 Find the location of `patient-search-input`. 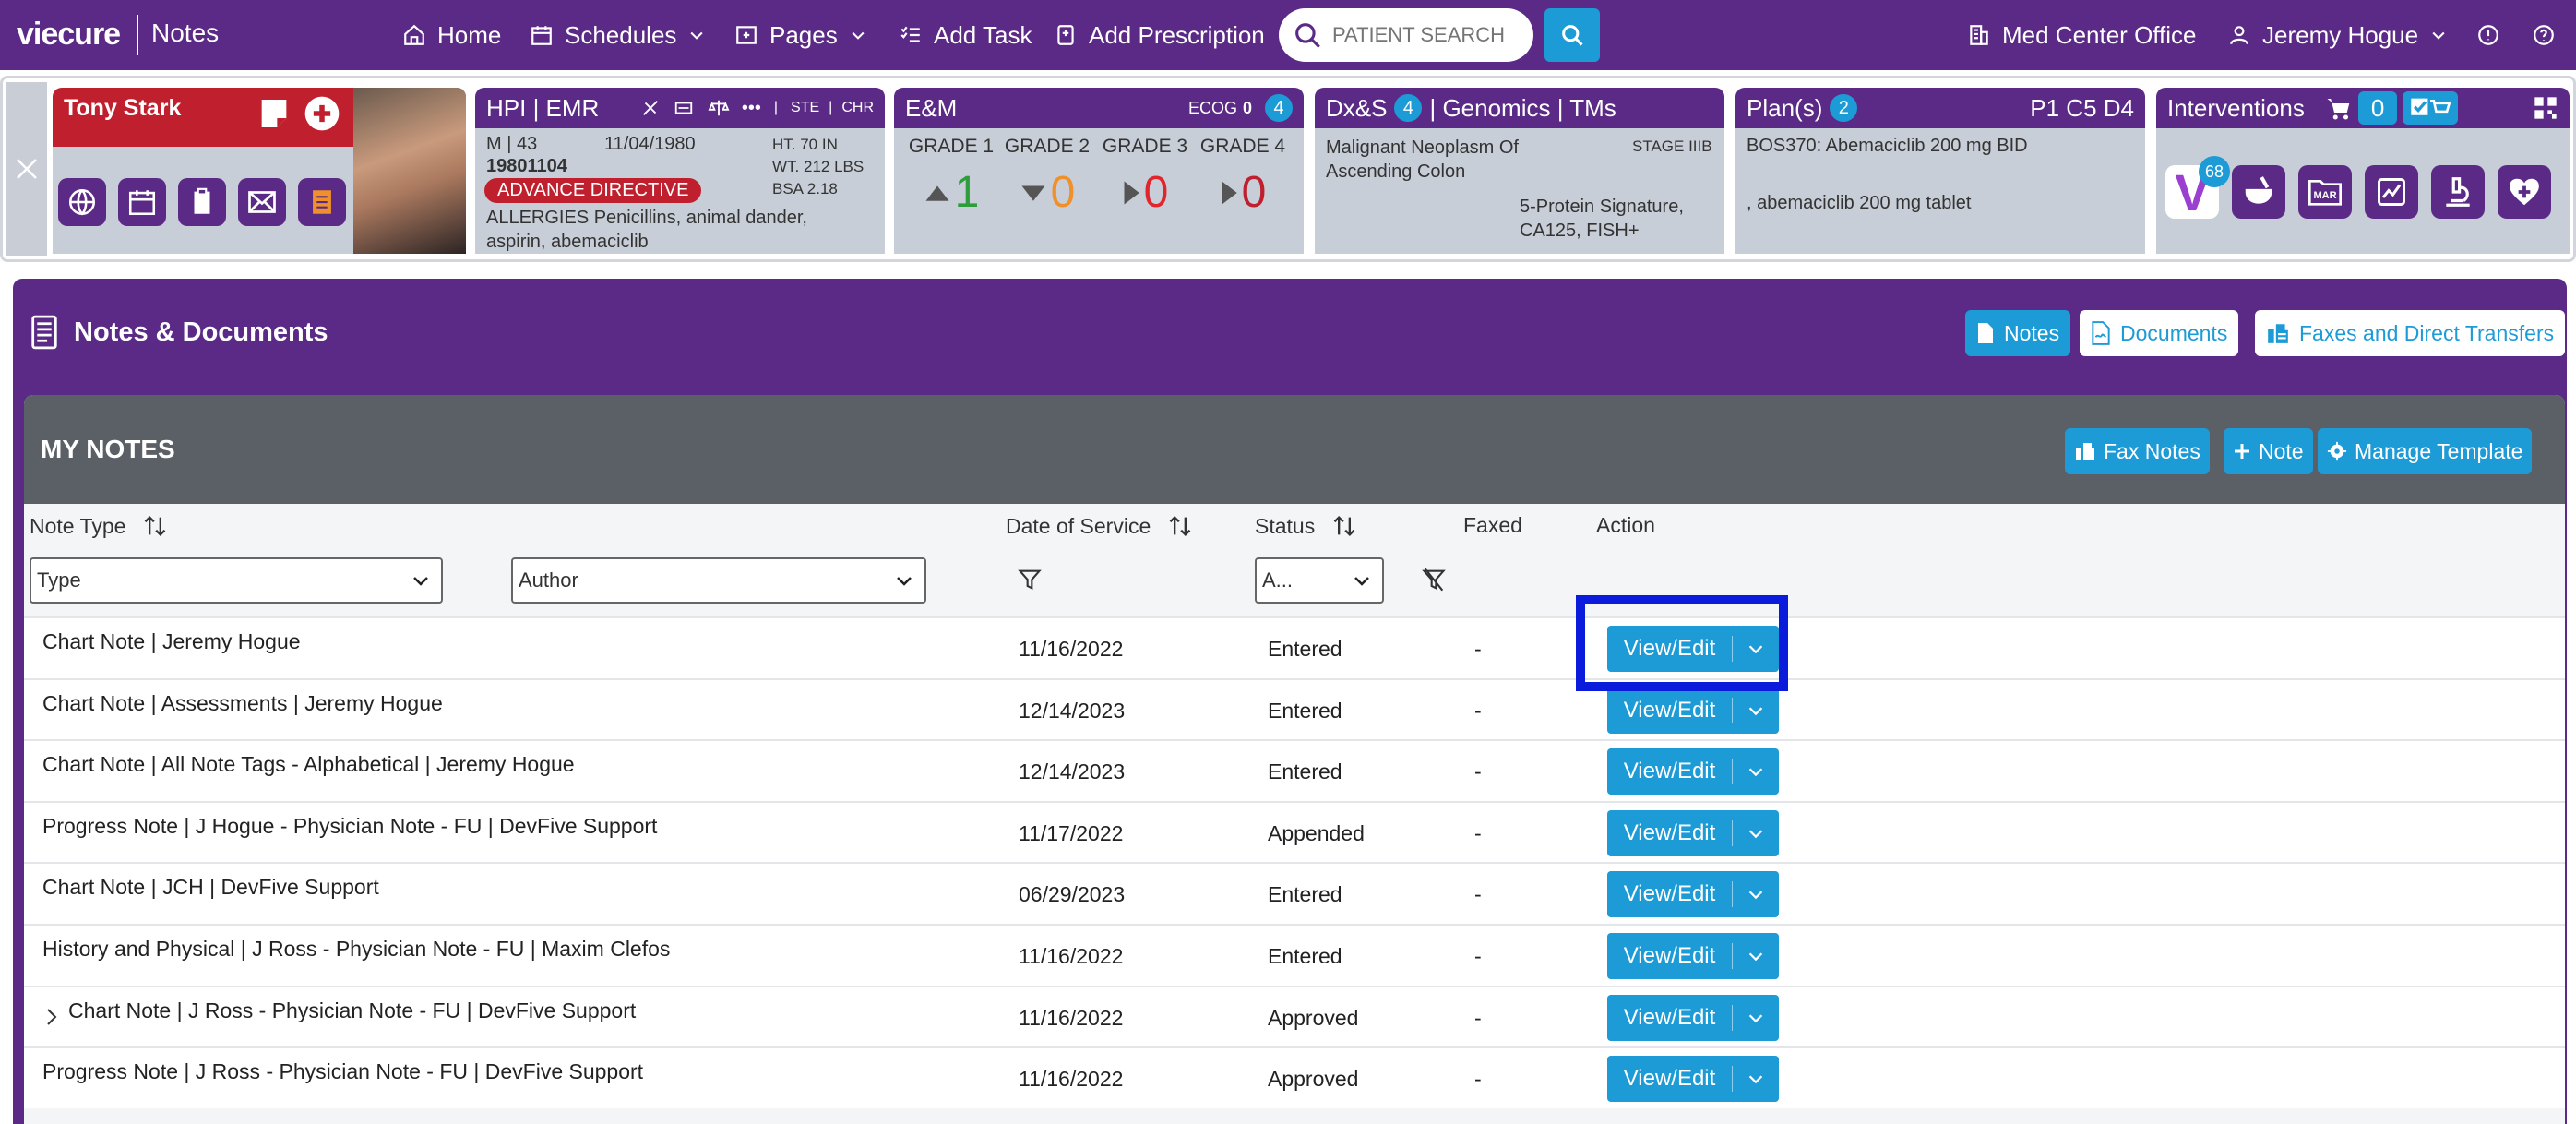

patient-search-input is located at coordinates (1424, 35).